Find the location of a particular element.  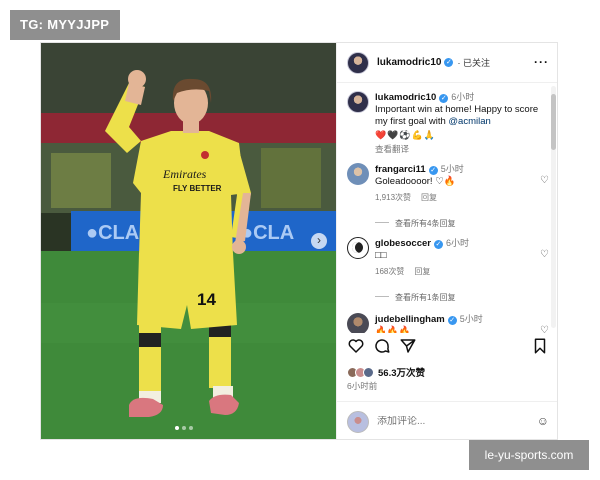

comment-meta: 1,913次赞 回复 is located at coordinates (457, 198).